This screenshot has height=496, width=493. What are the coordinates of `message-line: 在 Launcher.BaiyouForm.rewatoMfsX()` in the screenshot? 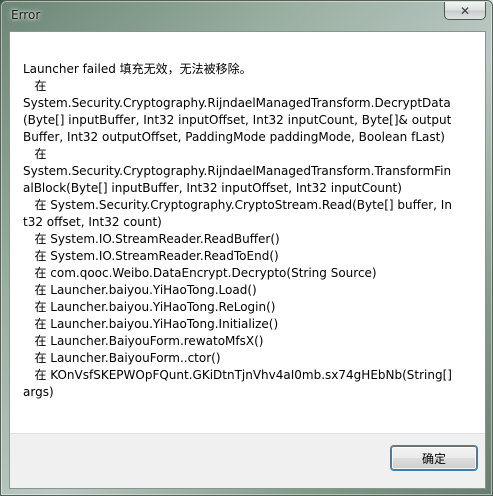 It's located at (143, 341).